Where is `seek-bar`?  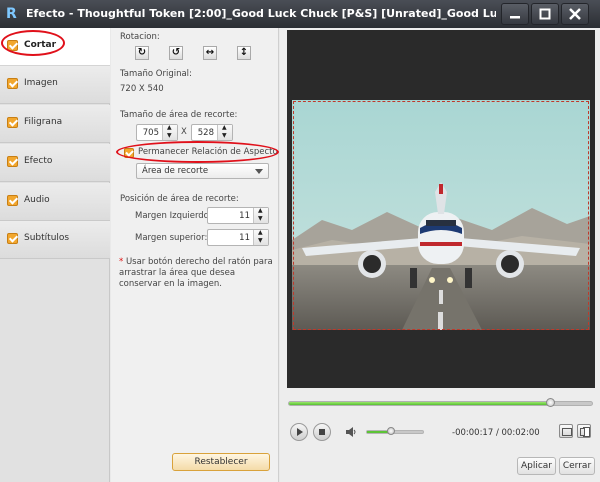
seek-bar is located at coordinates (440, 402).